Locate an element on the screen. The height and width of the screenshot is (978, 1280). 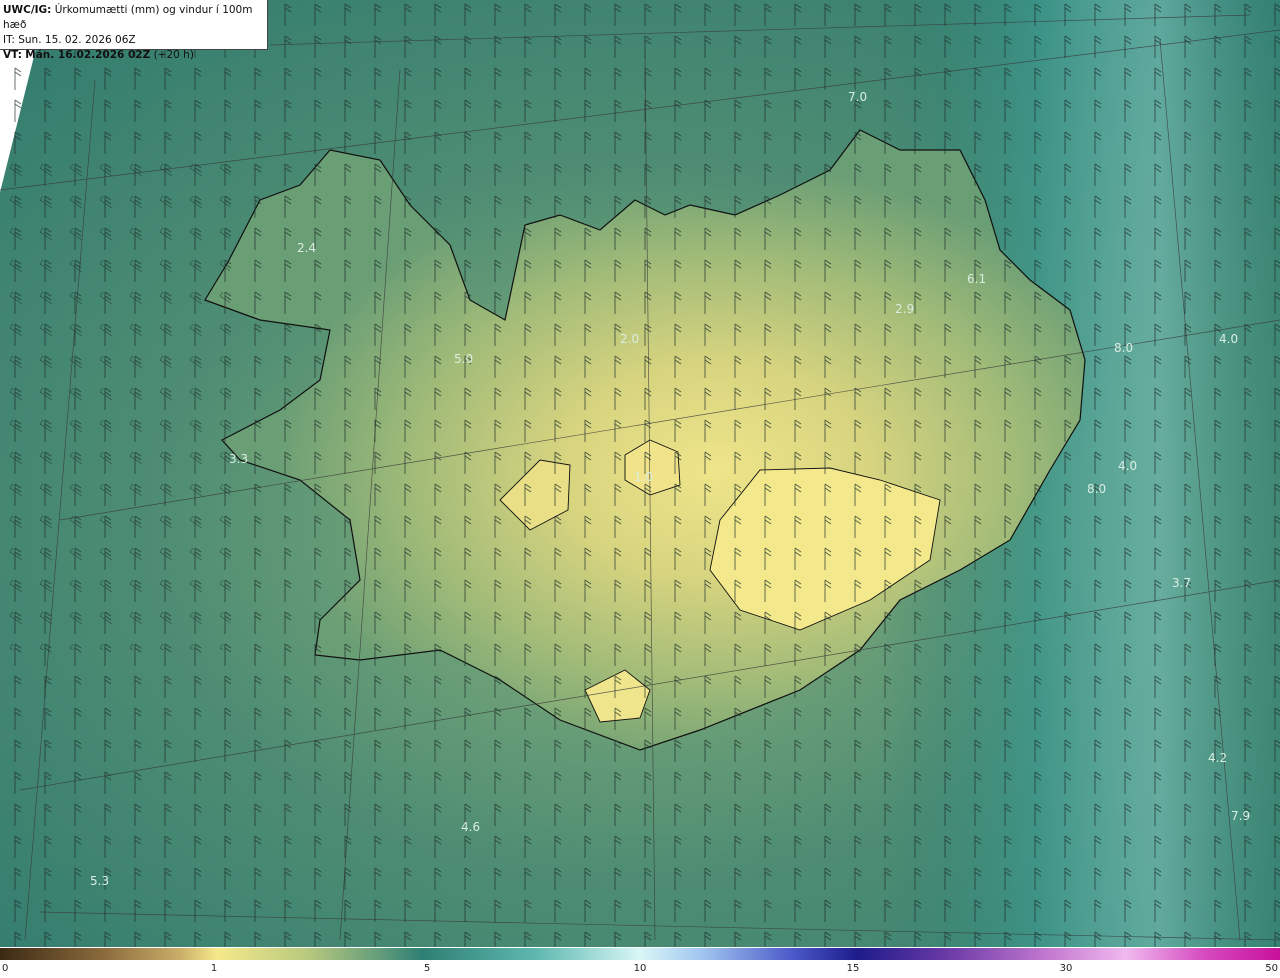
map-value-v15: 4.2 is located at coordinates (1217, 758).